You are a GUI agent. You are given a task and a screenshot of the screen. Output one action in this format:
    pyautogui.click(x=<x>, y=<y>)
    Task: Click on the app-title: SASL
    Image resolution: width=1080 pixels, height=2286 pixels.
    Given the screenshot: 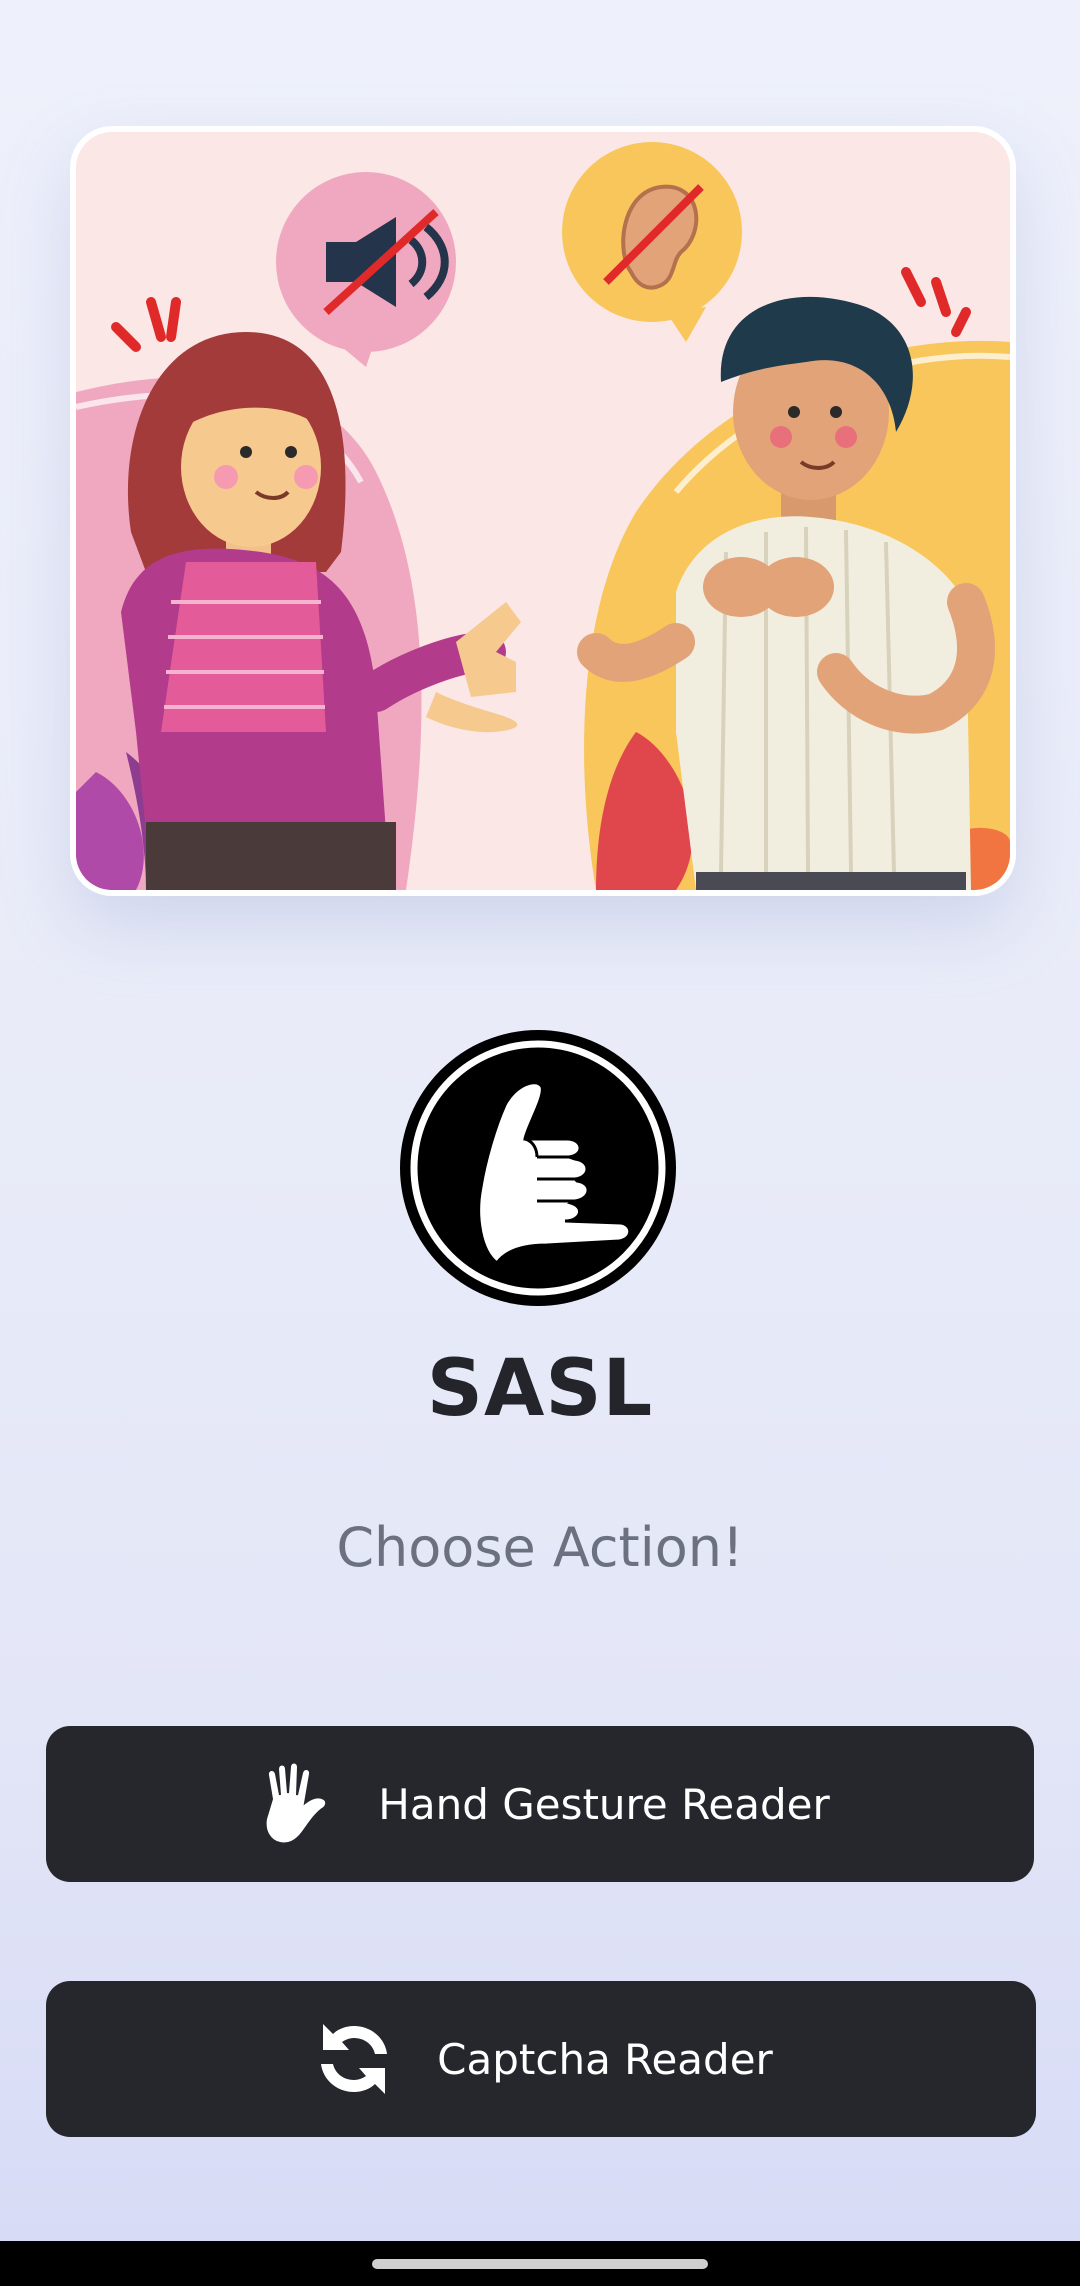 What is the action you would take?
    pyautogui.click(x=540, y=1389)
    